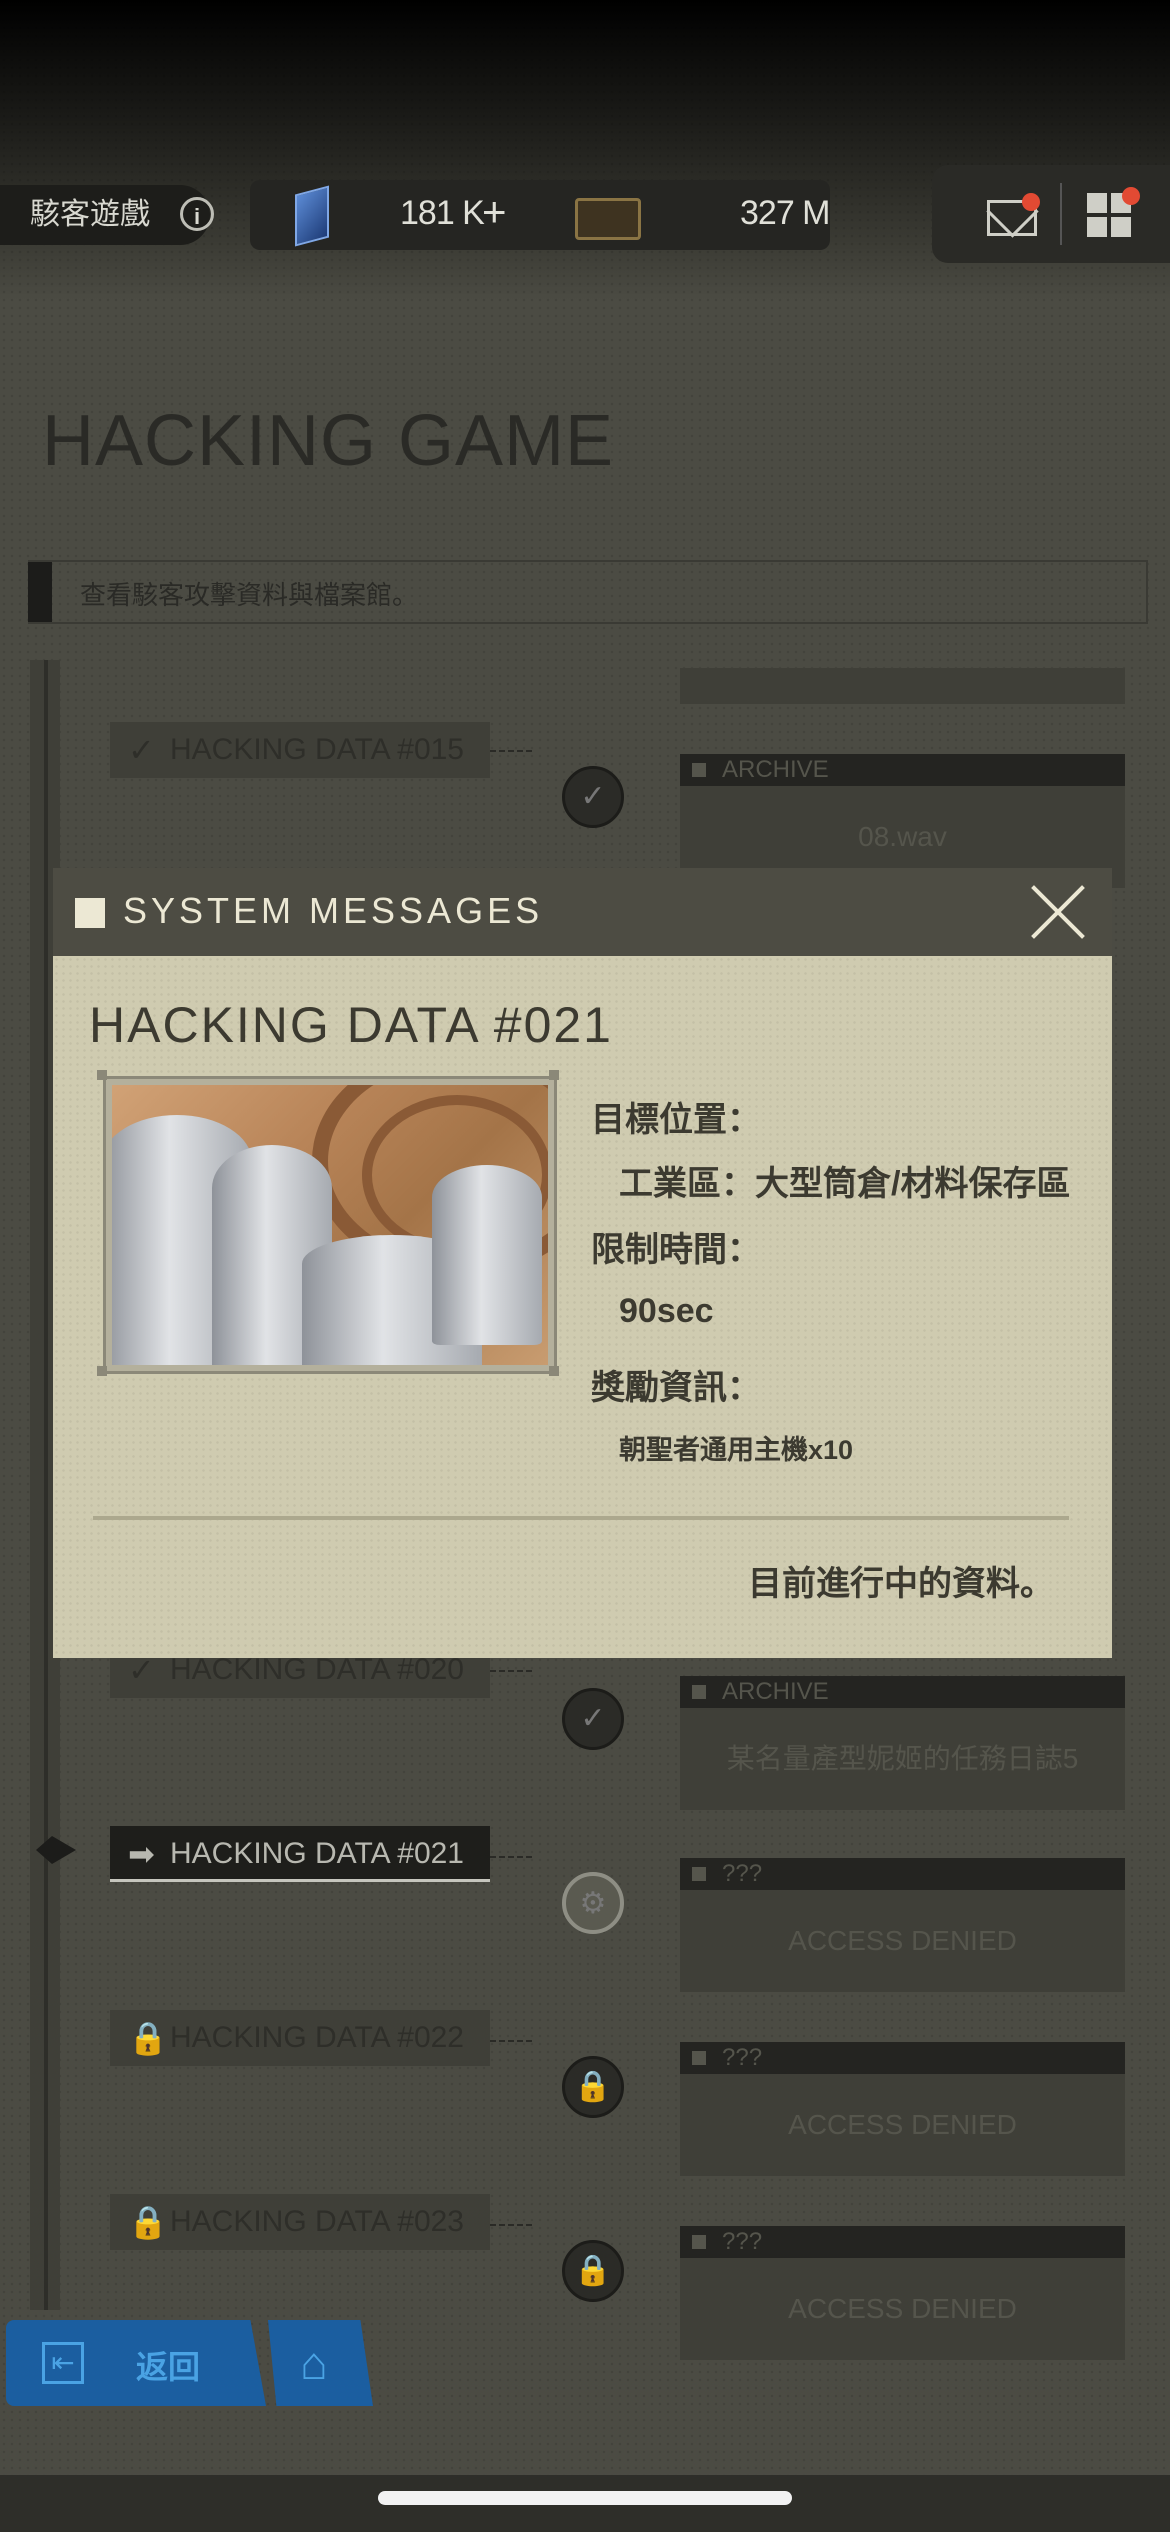 The height and width of the screenshot is (2532, 1170). What do you see at coordinates (608, 219) in the screenshot?
I see `credit-chip-icon` at bounding box center [608, 219].